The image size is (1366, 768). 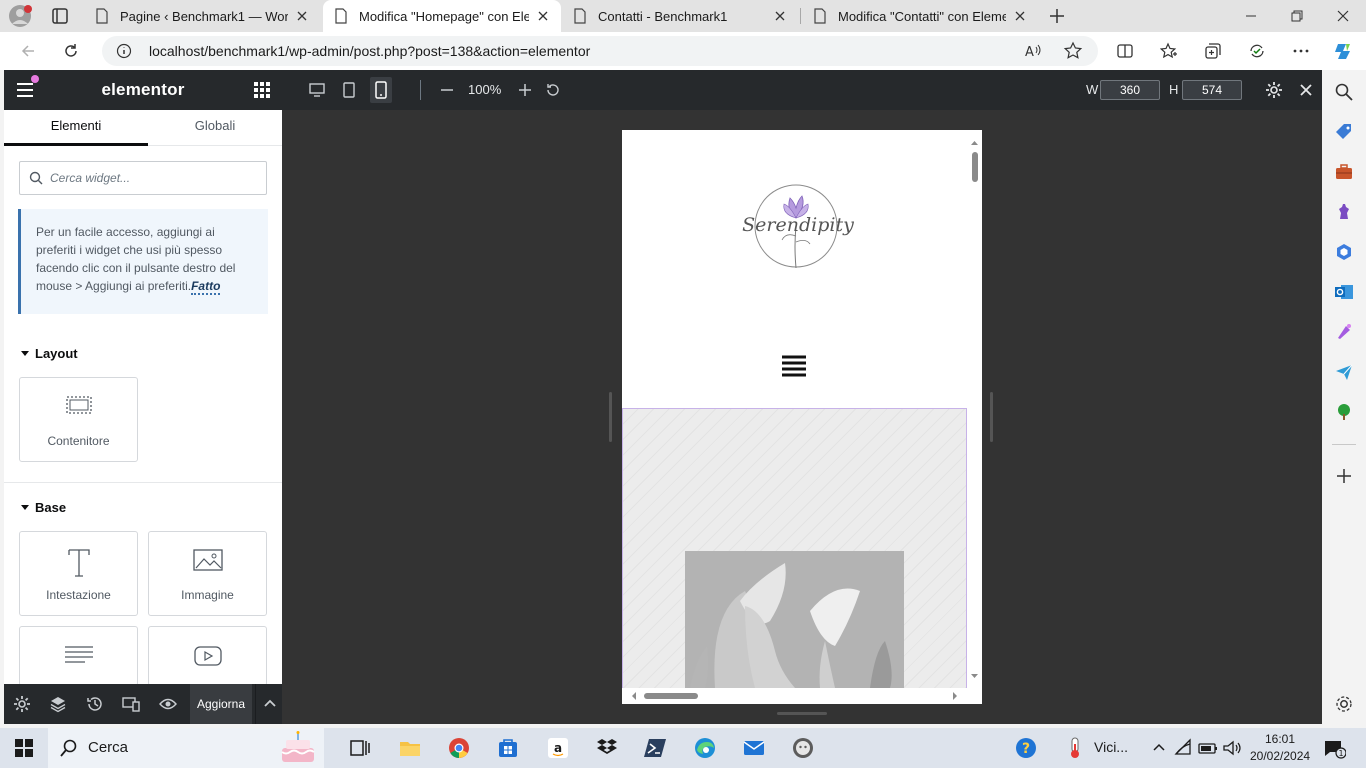 I want to click on reset-zoom-icon, so click(x=553, y=90).